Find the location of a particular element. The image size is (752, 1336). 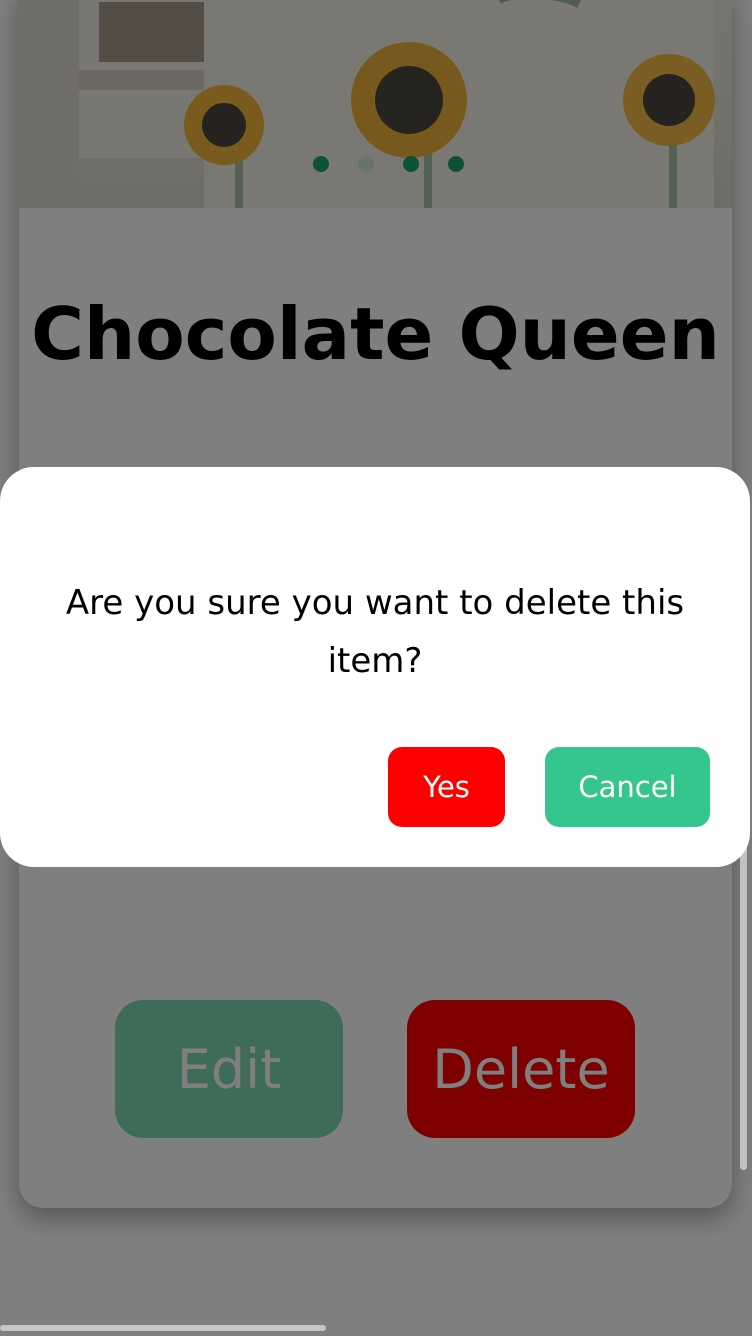

horizontal-scrollbar is located at coordinates (163, 1328).